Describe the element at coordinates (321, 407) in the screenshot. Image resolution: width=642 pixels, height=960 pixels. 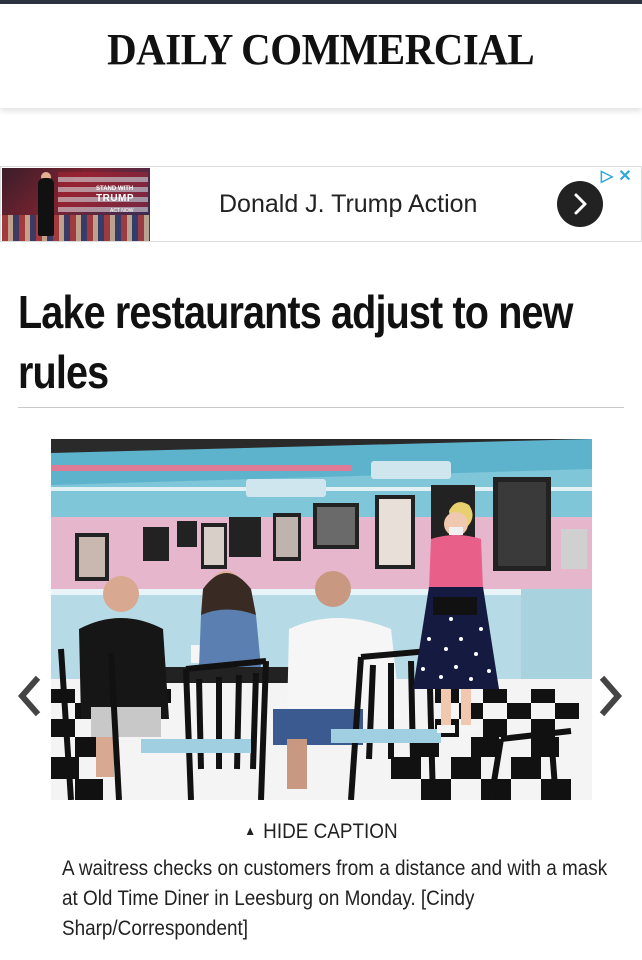
I see `divider` at that location.